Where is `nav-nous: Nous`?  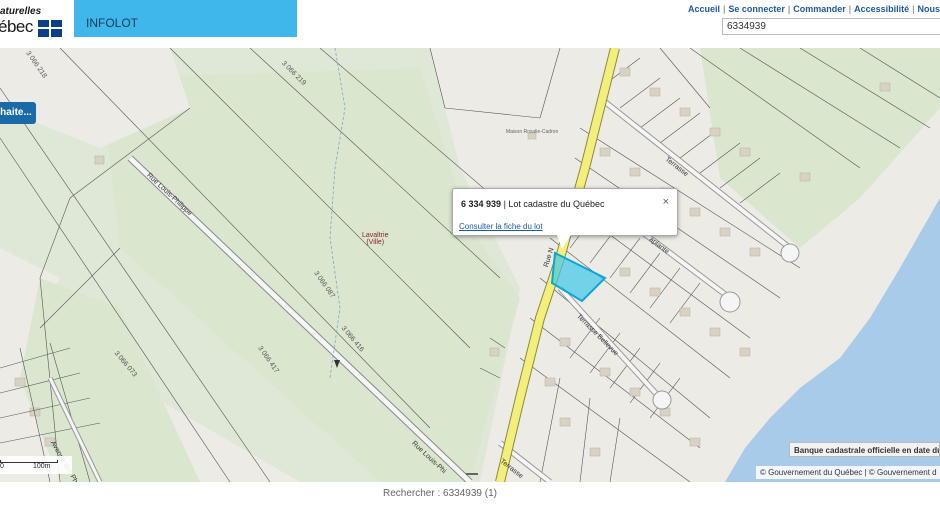 nav-nous: Nous is located at coordinates (929, 9).